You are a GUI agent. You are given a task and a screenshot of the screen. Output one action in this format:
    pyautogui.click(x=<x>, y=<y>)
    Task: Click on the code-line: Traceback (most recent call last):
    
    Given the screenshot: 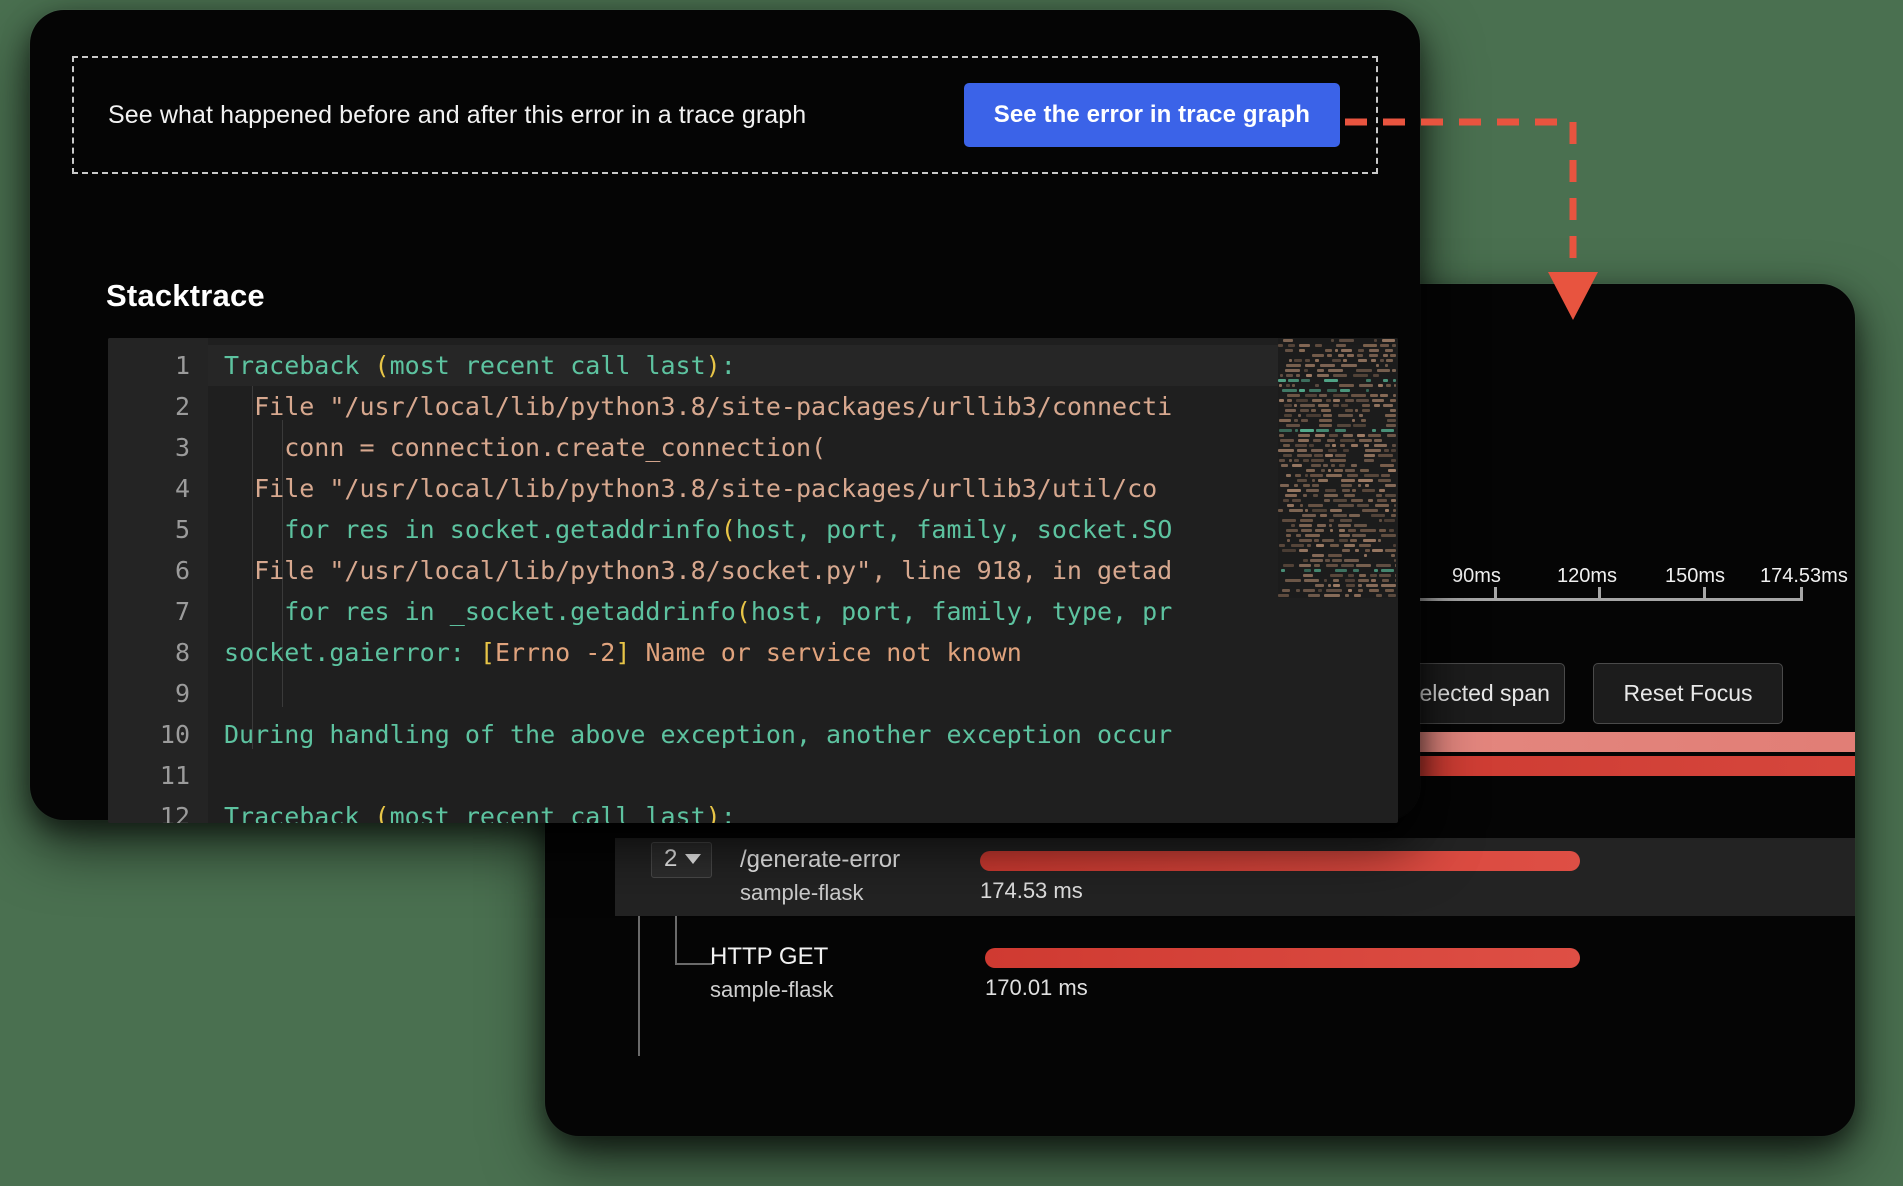 What is the action you would take?
    pyautogui.click(x=480, y=812)
    